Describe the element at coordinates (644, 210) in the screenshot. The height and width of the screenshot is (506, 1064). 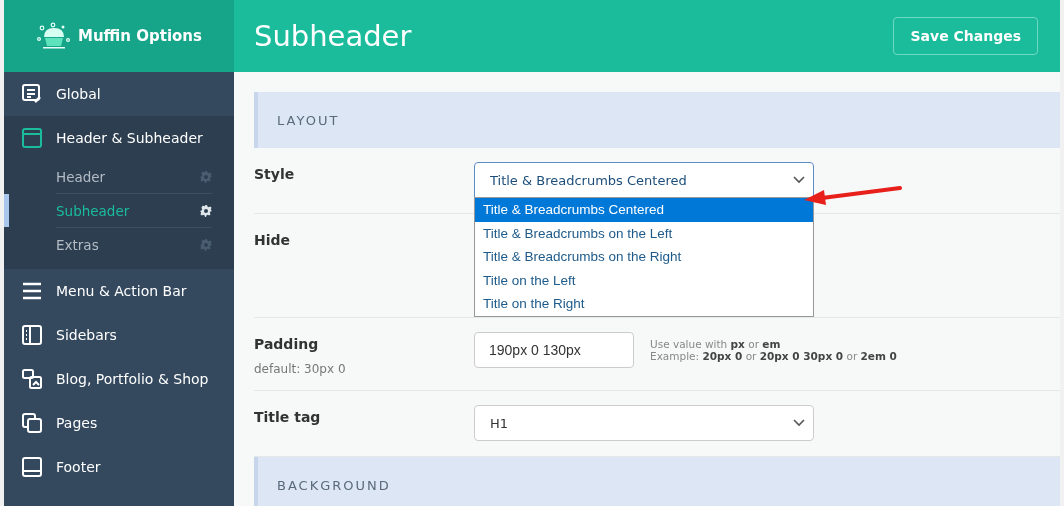
I see `dropdown-option: Title & Breadcrumbs Centered` at that location.